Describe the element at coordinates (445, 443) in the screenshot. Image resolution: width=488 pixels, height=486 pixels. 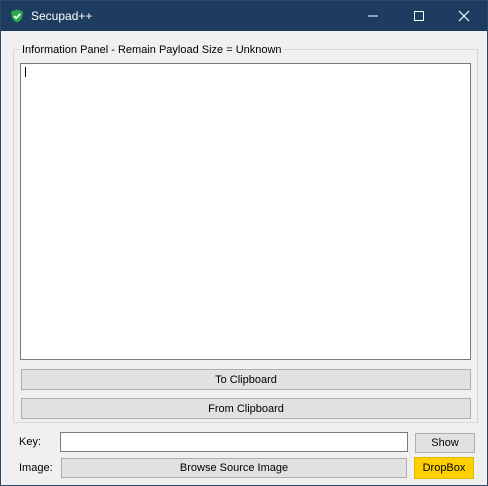
I see `show-button: Show` at that location.